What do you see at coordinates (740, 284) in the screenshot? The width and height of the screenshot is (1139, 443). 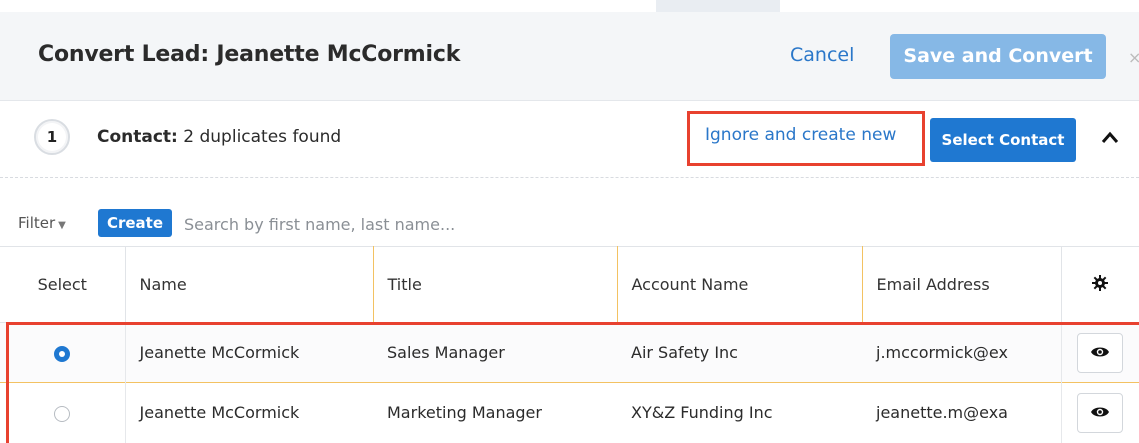 I see `column-header-account-name: Account Name` at bounding box center [740, 284].